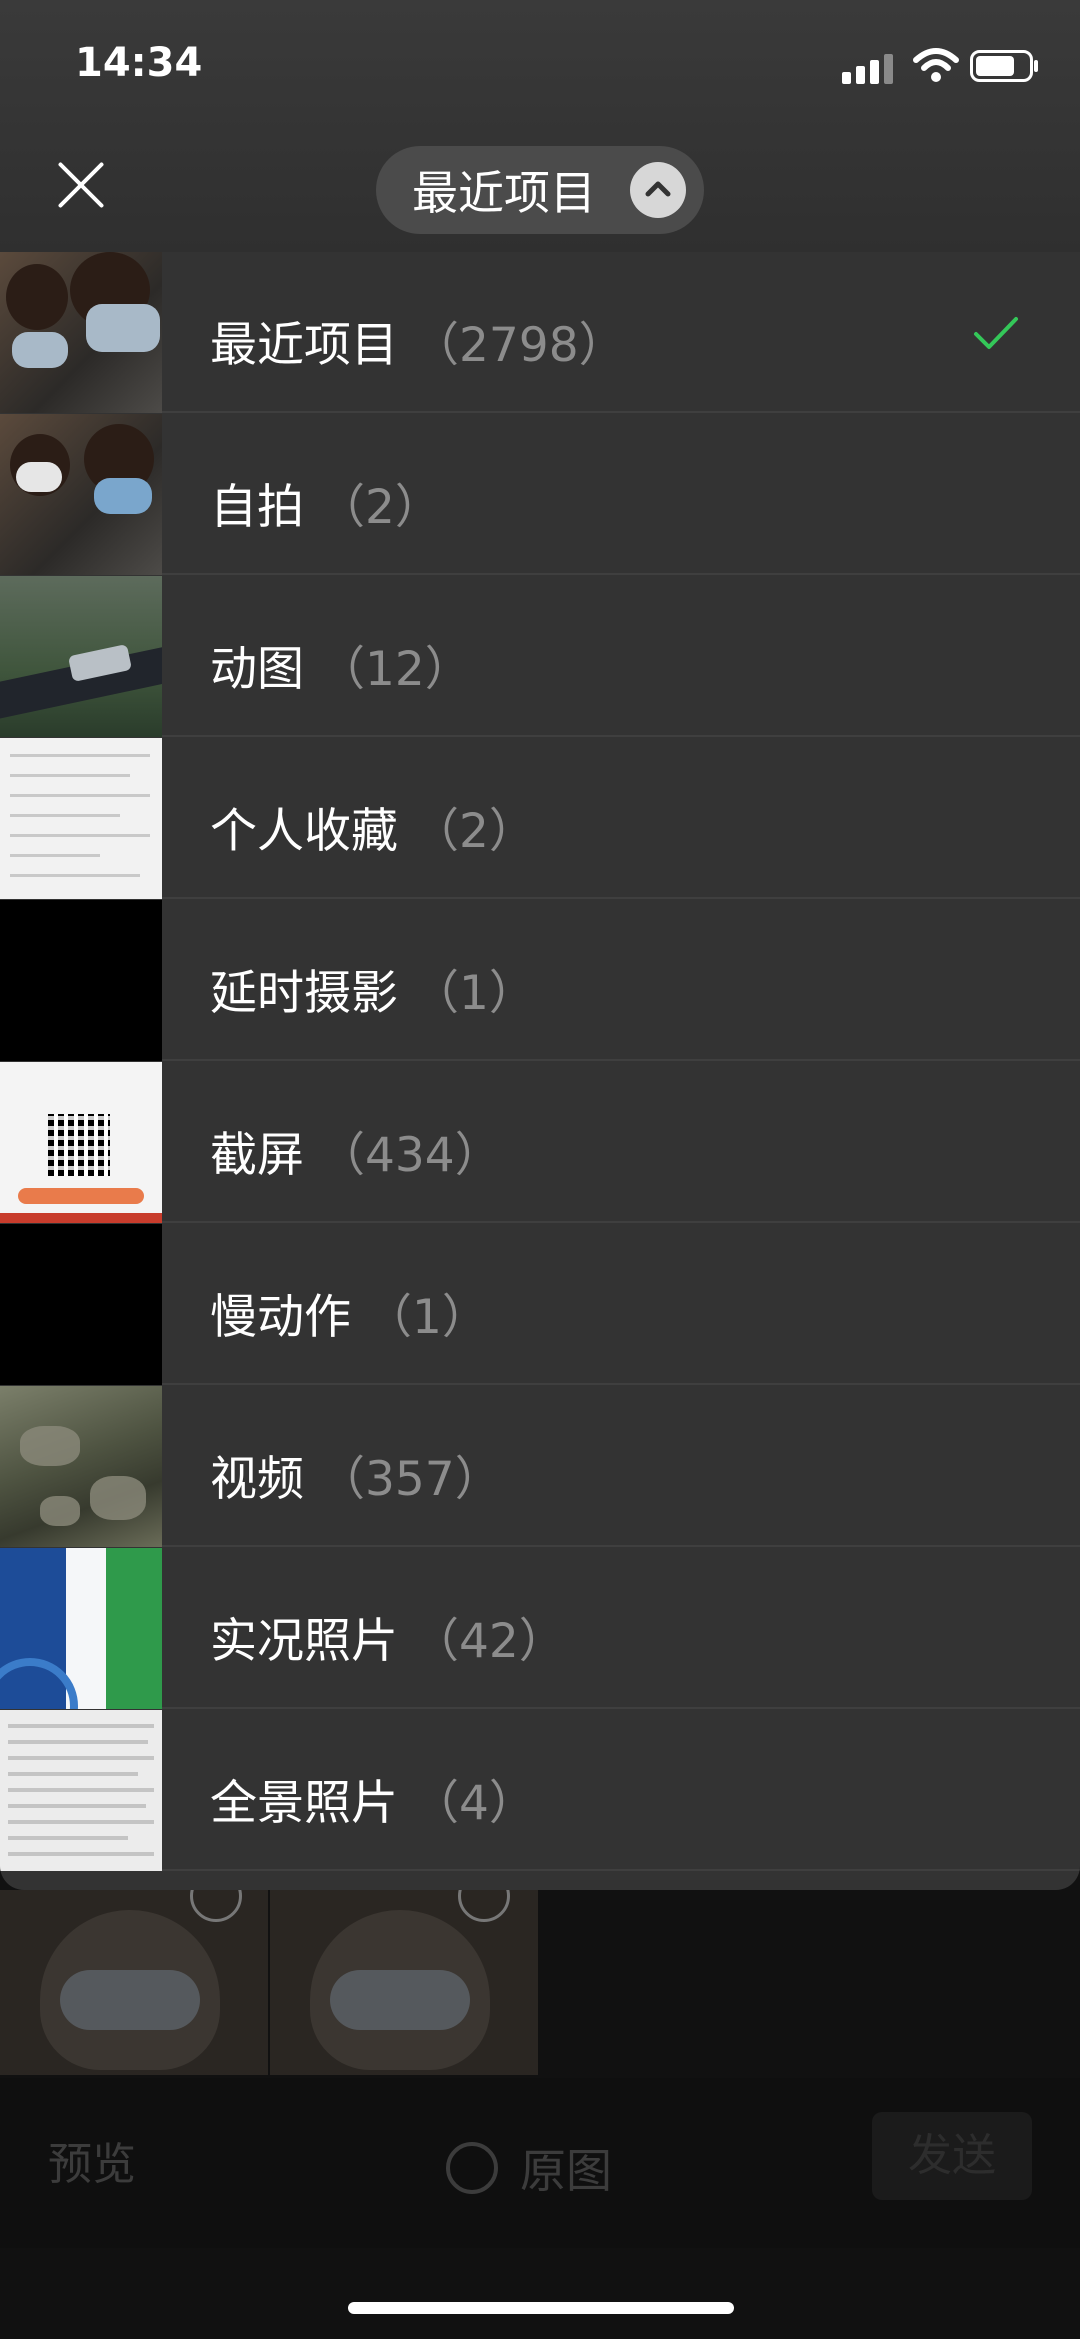 The height and width of the screenshot is (2339, 1080). What do you see at coordinates (540, 494) in the screenshot?
I see `album-row-selfie: 自拍 （2）` at bounding box center [540, 494].